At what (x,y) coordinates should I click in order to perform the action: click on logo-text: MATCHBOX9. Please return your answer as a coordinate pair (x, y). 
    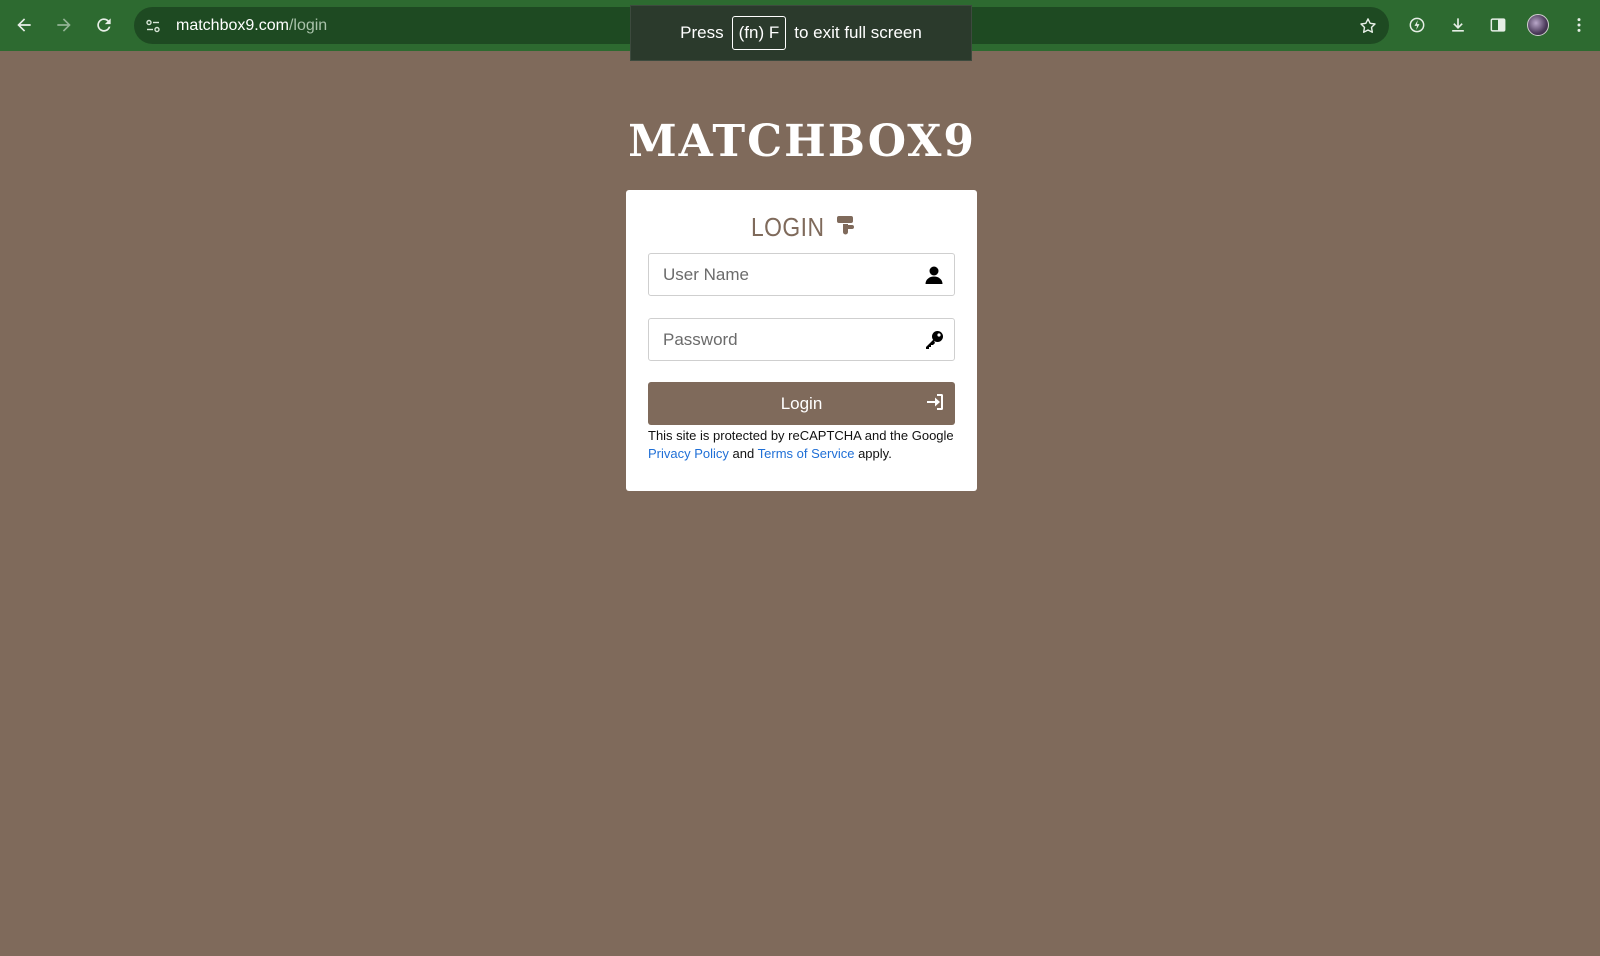
    Looking at the image, I should click on (802, 141).